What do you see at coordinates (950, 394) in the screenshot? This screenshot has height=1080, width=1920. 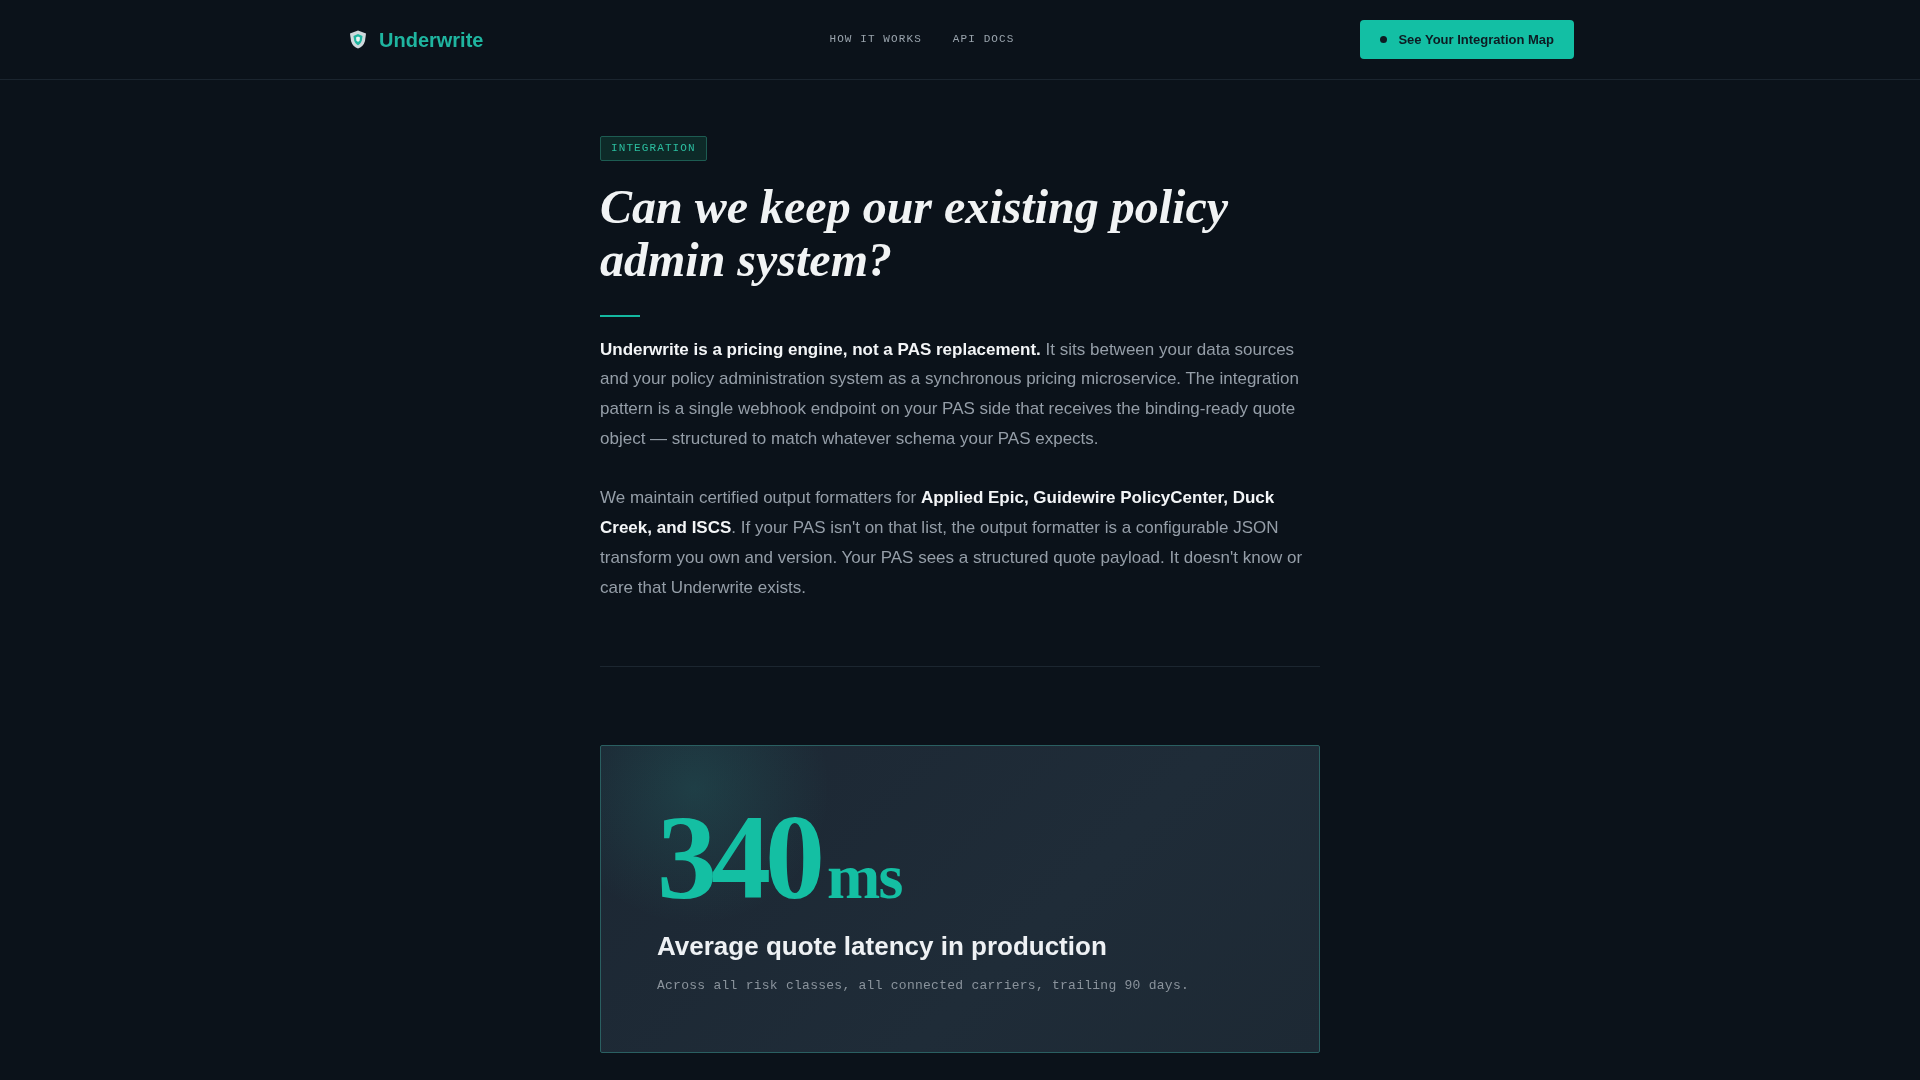 I see `body-paragraph: Underwrite is a pricing engine, not a PAS replacement. It sits between your data sources and your policy administration system as a synchronous pricing microservice. The integration pattern is a single webhook endpoint on your PAS side that receives the binding-ready quote object — structured to match whatever schema your PAS expects.` at bounding box center [950, 394].